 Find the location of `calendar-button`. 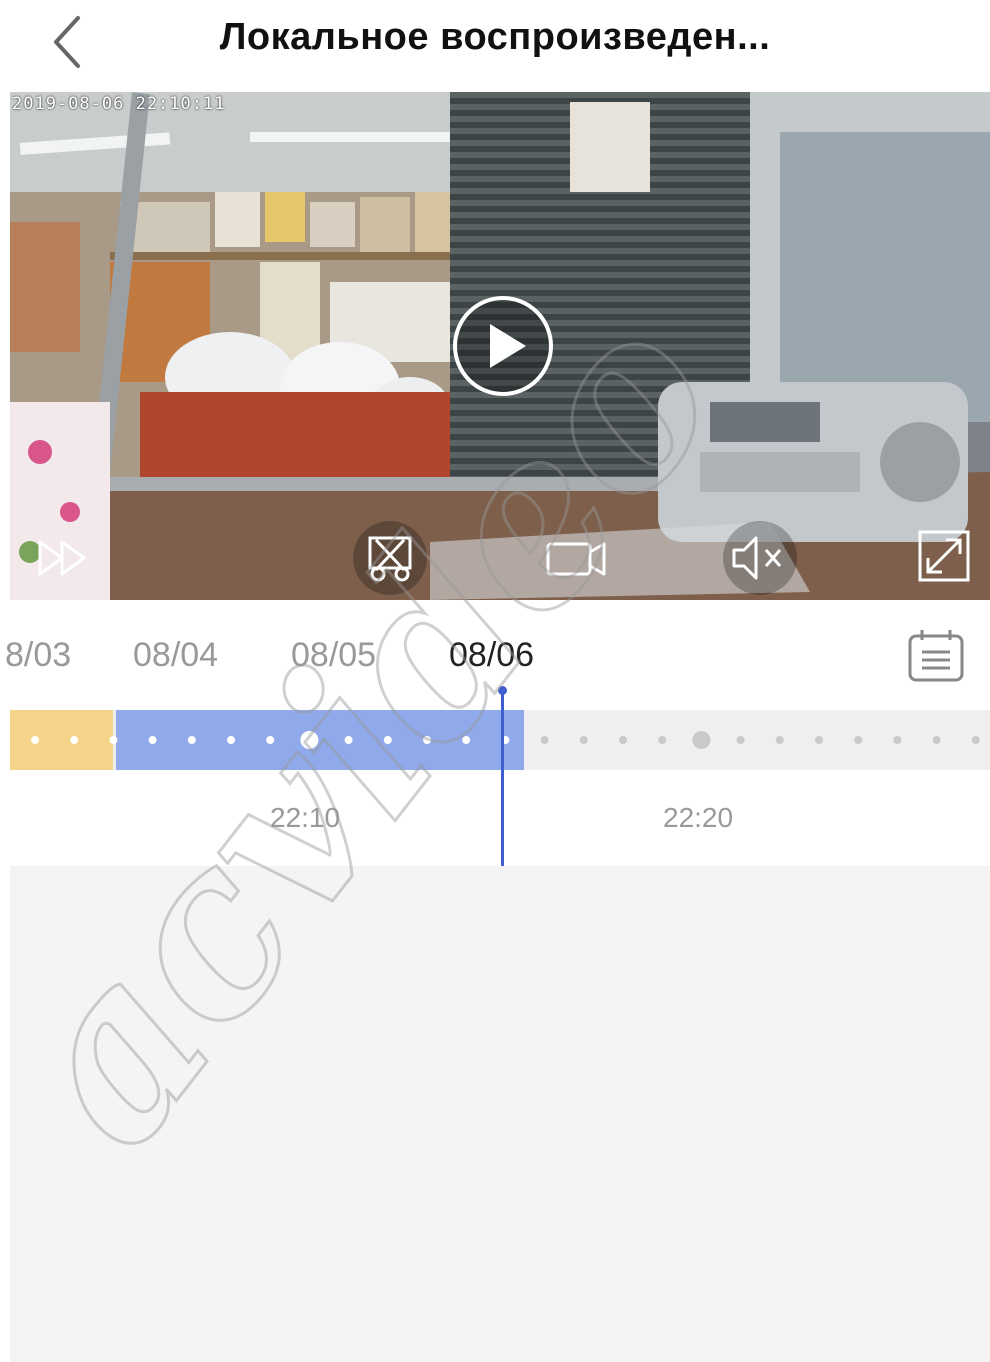

calendar-button is located at coordinates (937, 657).